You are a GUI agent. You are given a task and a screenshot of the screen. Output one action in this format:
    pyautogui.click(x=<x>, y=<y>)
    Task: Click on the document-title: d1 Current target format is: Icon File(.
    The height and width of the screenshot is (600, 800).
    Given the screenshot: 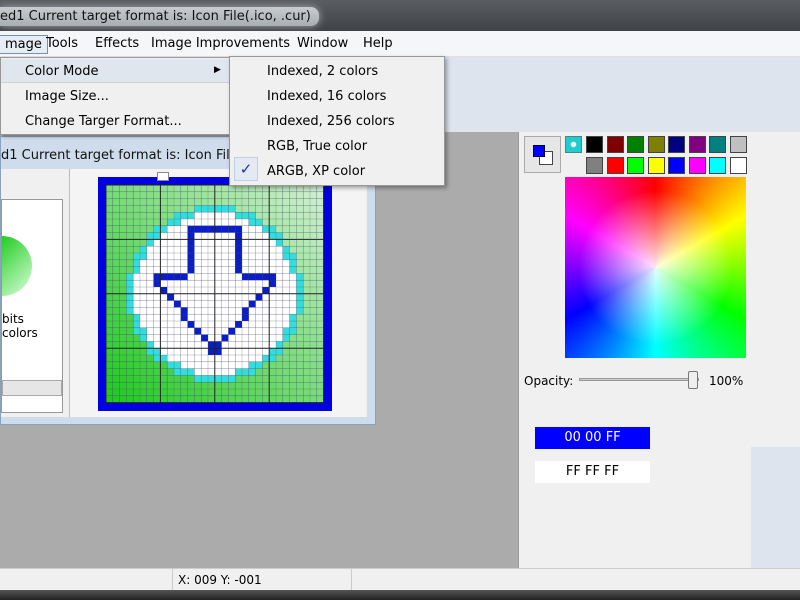 What is the action you would take?
    pyautogui.click(x=124, y=155)
    